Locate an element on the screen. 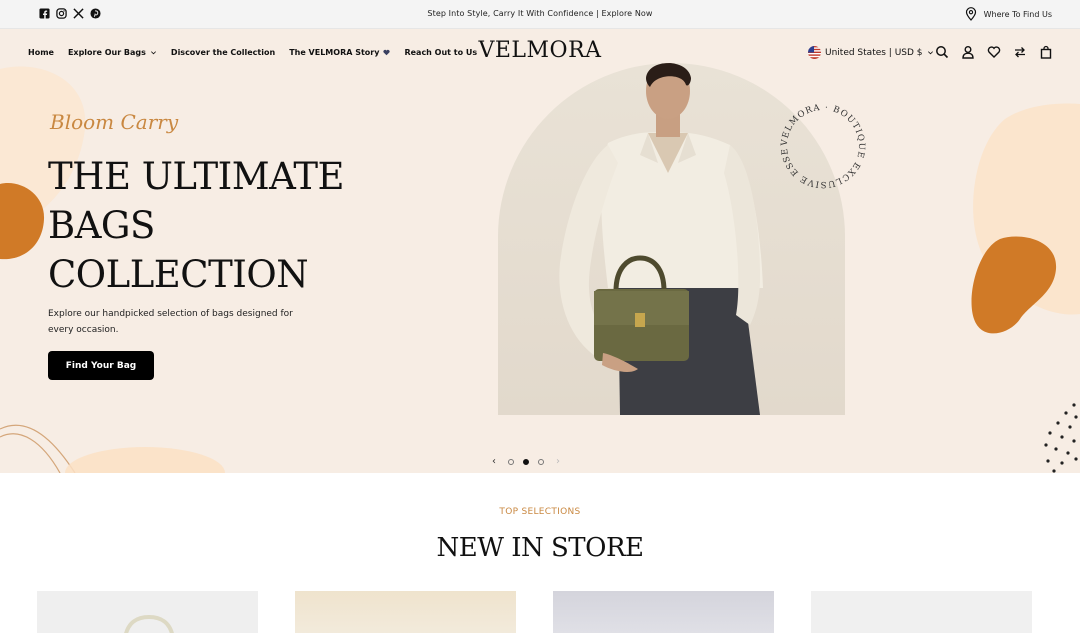 The height and width of the screenshot is (633, 1080). hero-headline: THE ULTIMATE BAGS COLLECTION is located at coordinates (228, 225).